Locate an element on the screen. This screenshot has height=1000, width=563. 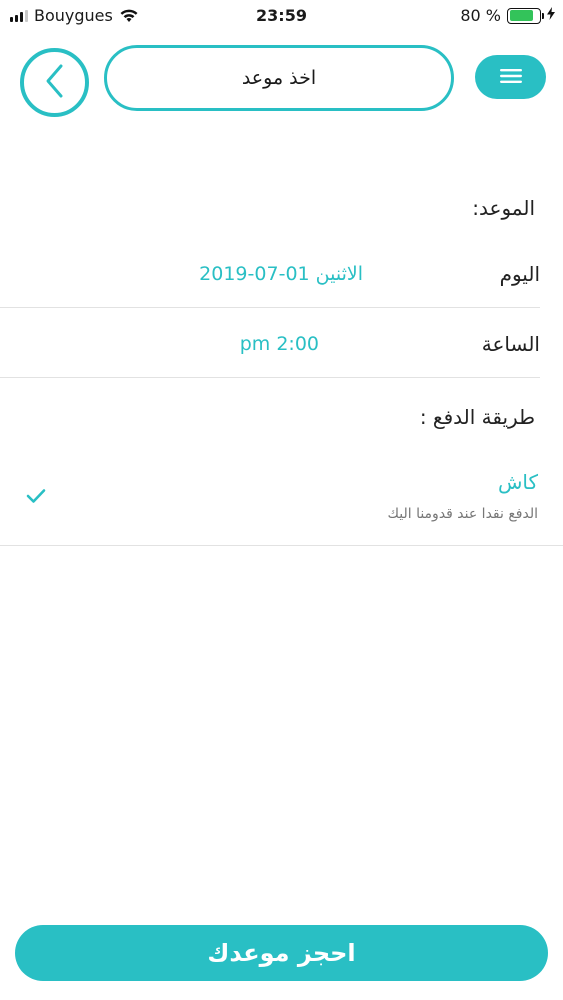
page-title-text: اخذ موعد is located at coordinates (279, 78).